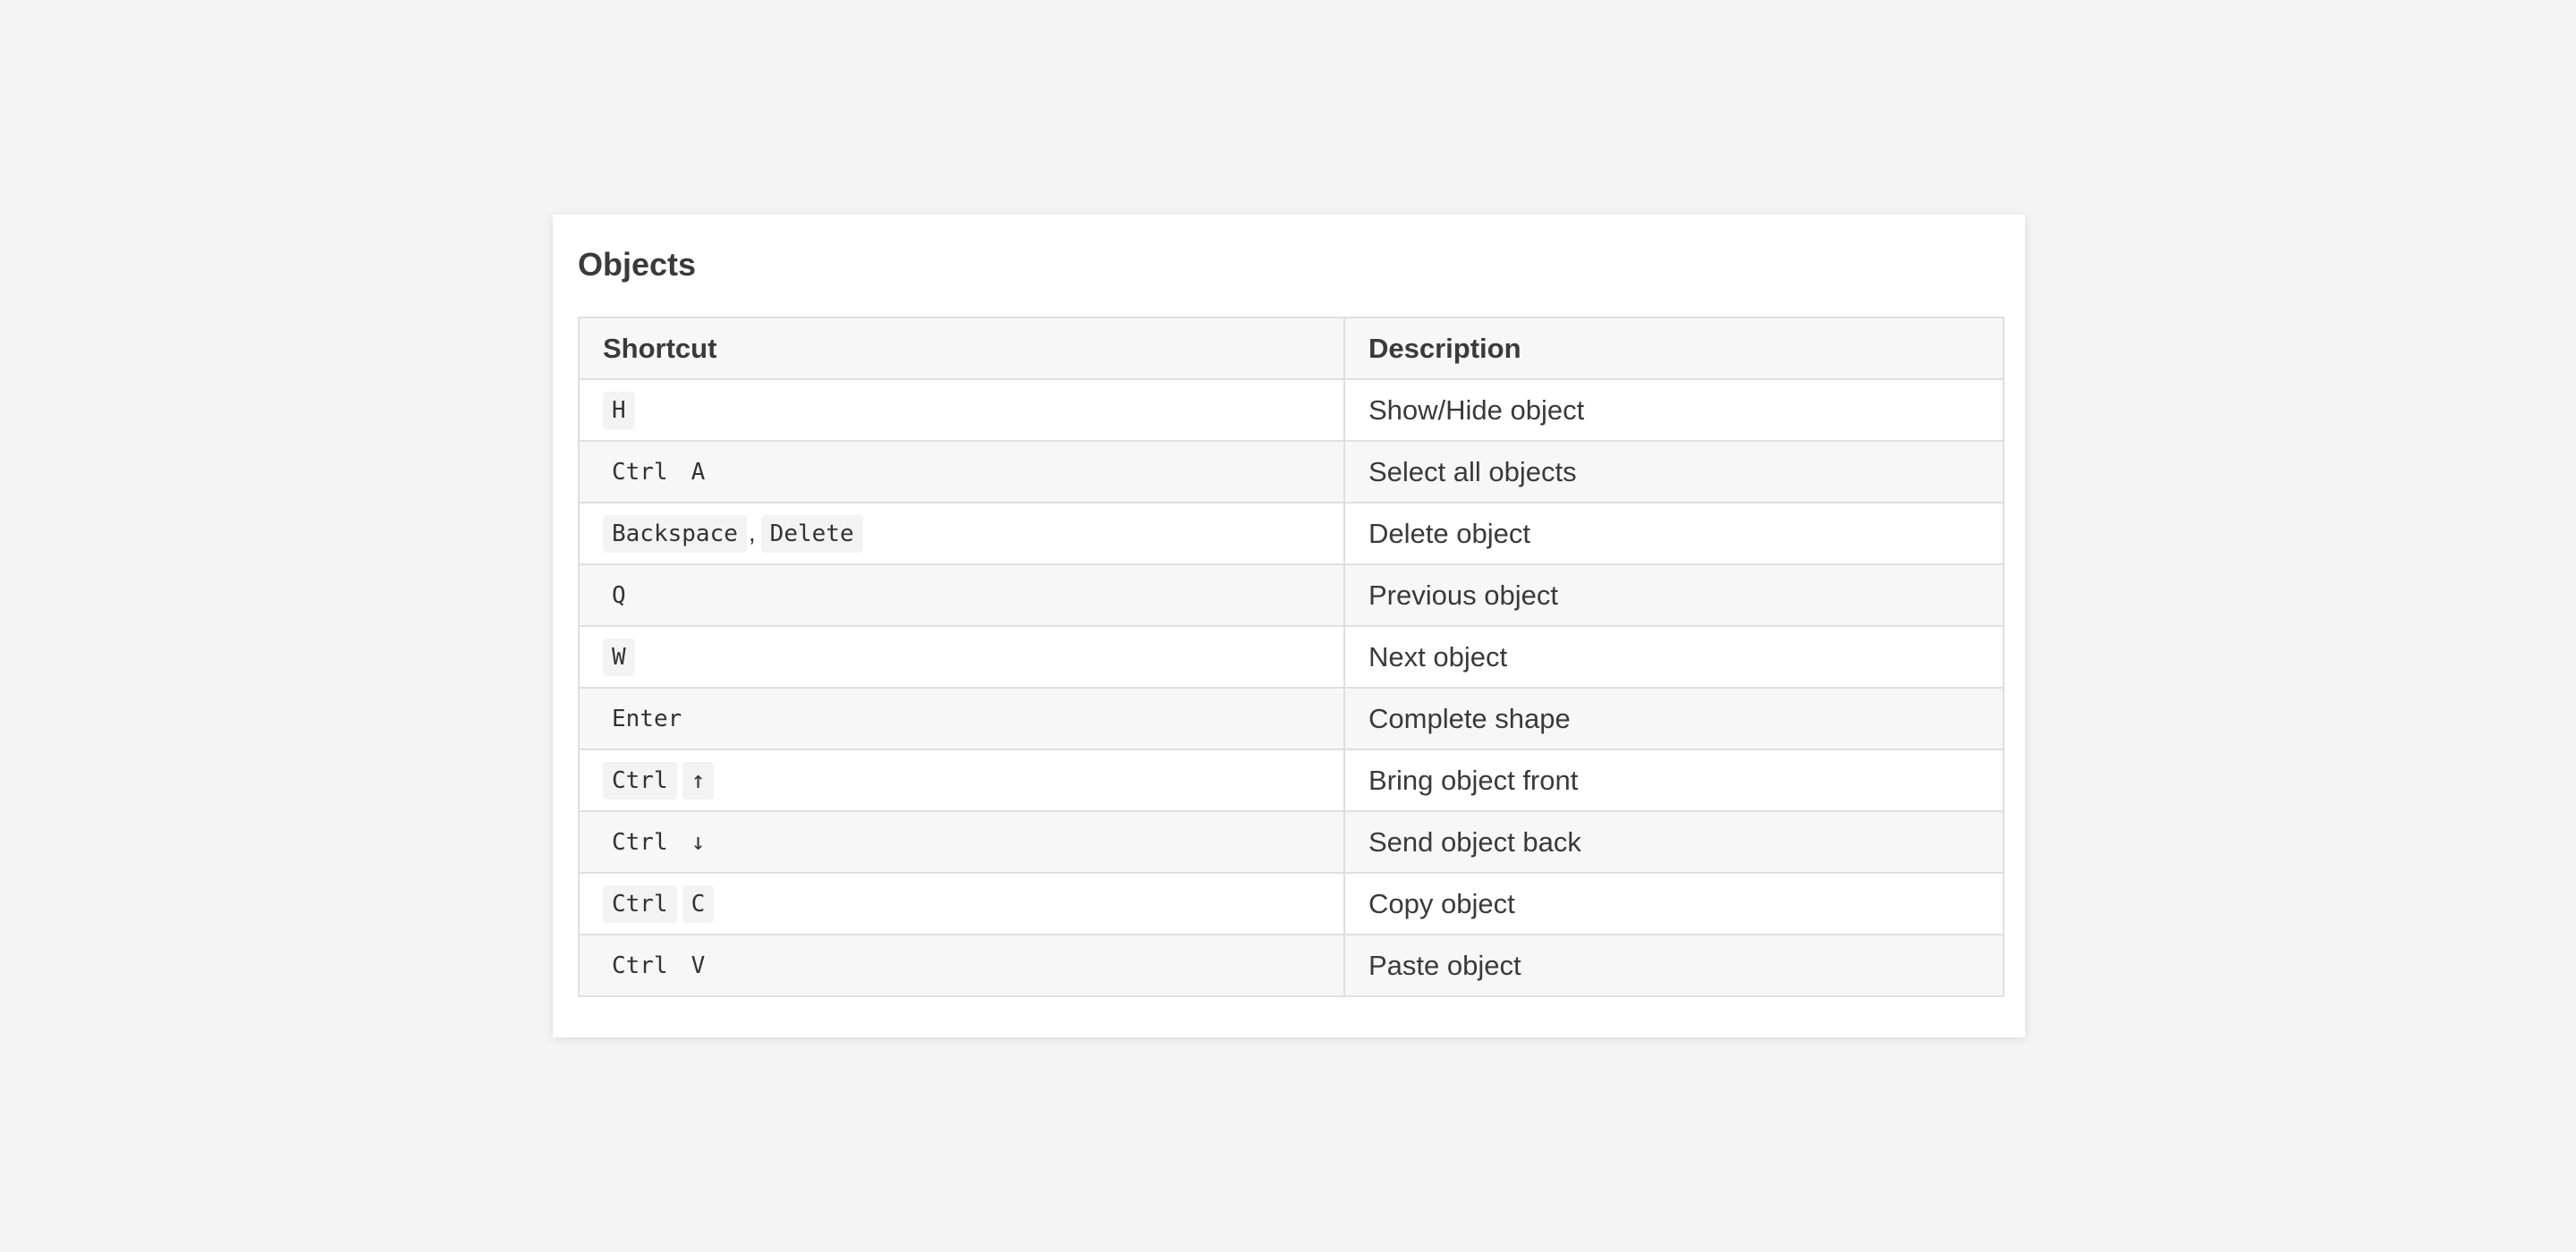 Image resolution: width=2576 pixels, height=1252 pixels. I want to click on description-cell: Copy object, so click(1673, 903).